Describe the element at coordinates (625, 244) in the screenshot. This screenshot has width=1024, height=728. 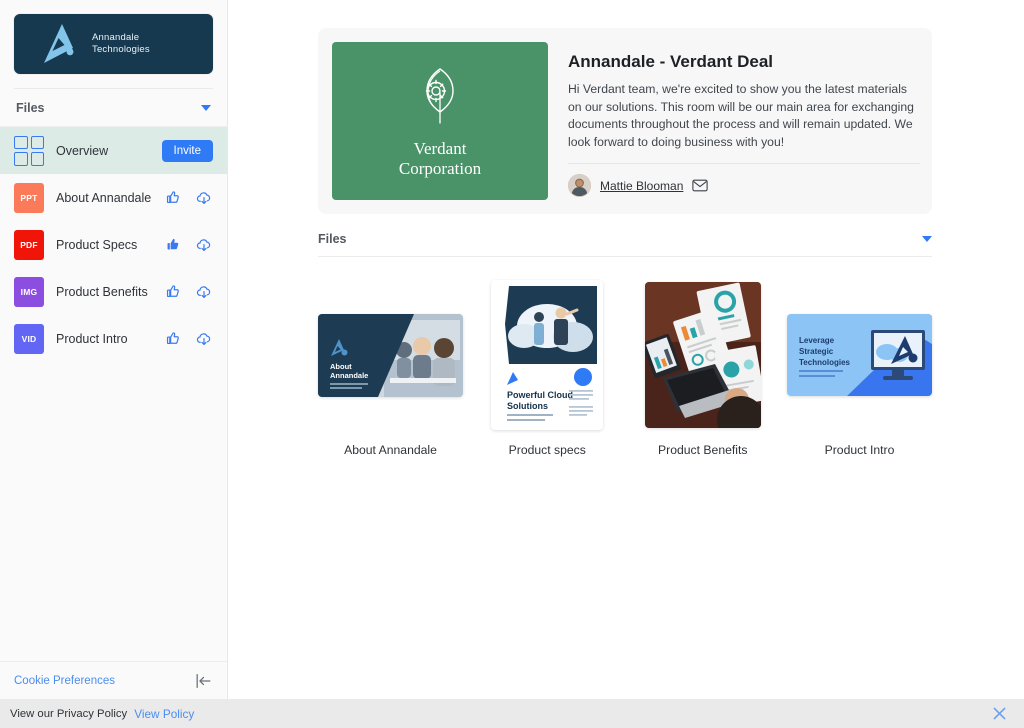
I see `files-section-header: Files` at that location.